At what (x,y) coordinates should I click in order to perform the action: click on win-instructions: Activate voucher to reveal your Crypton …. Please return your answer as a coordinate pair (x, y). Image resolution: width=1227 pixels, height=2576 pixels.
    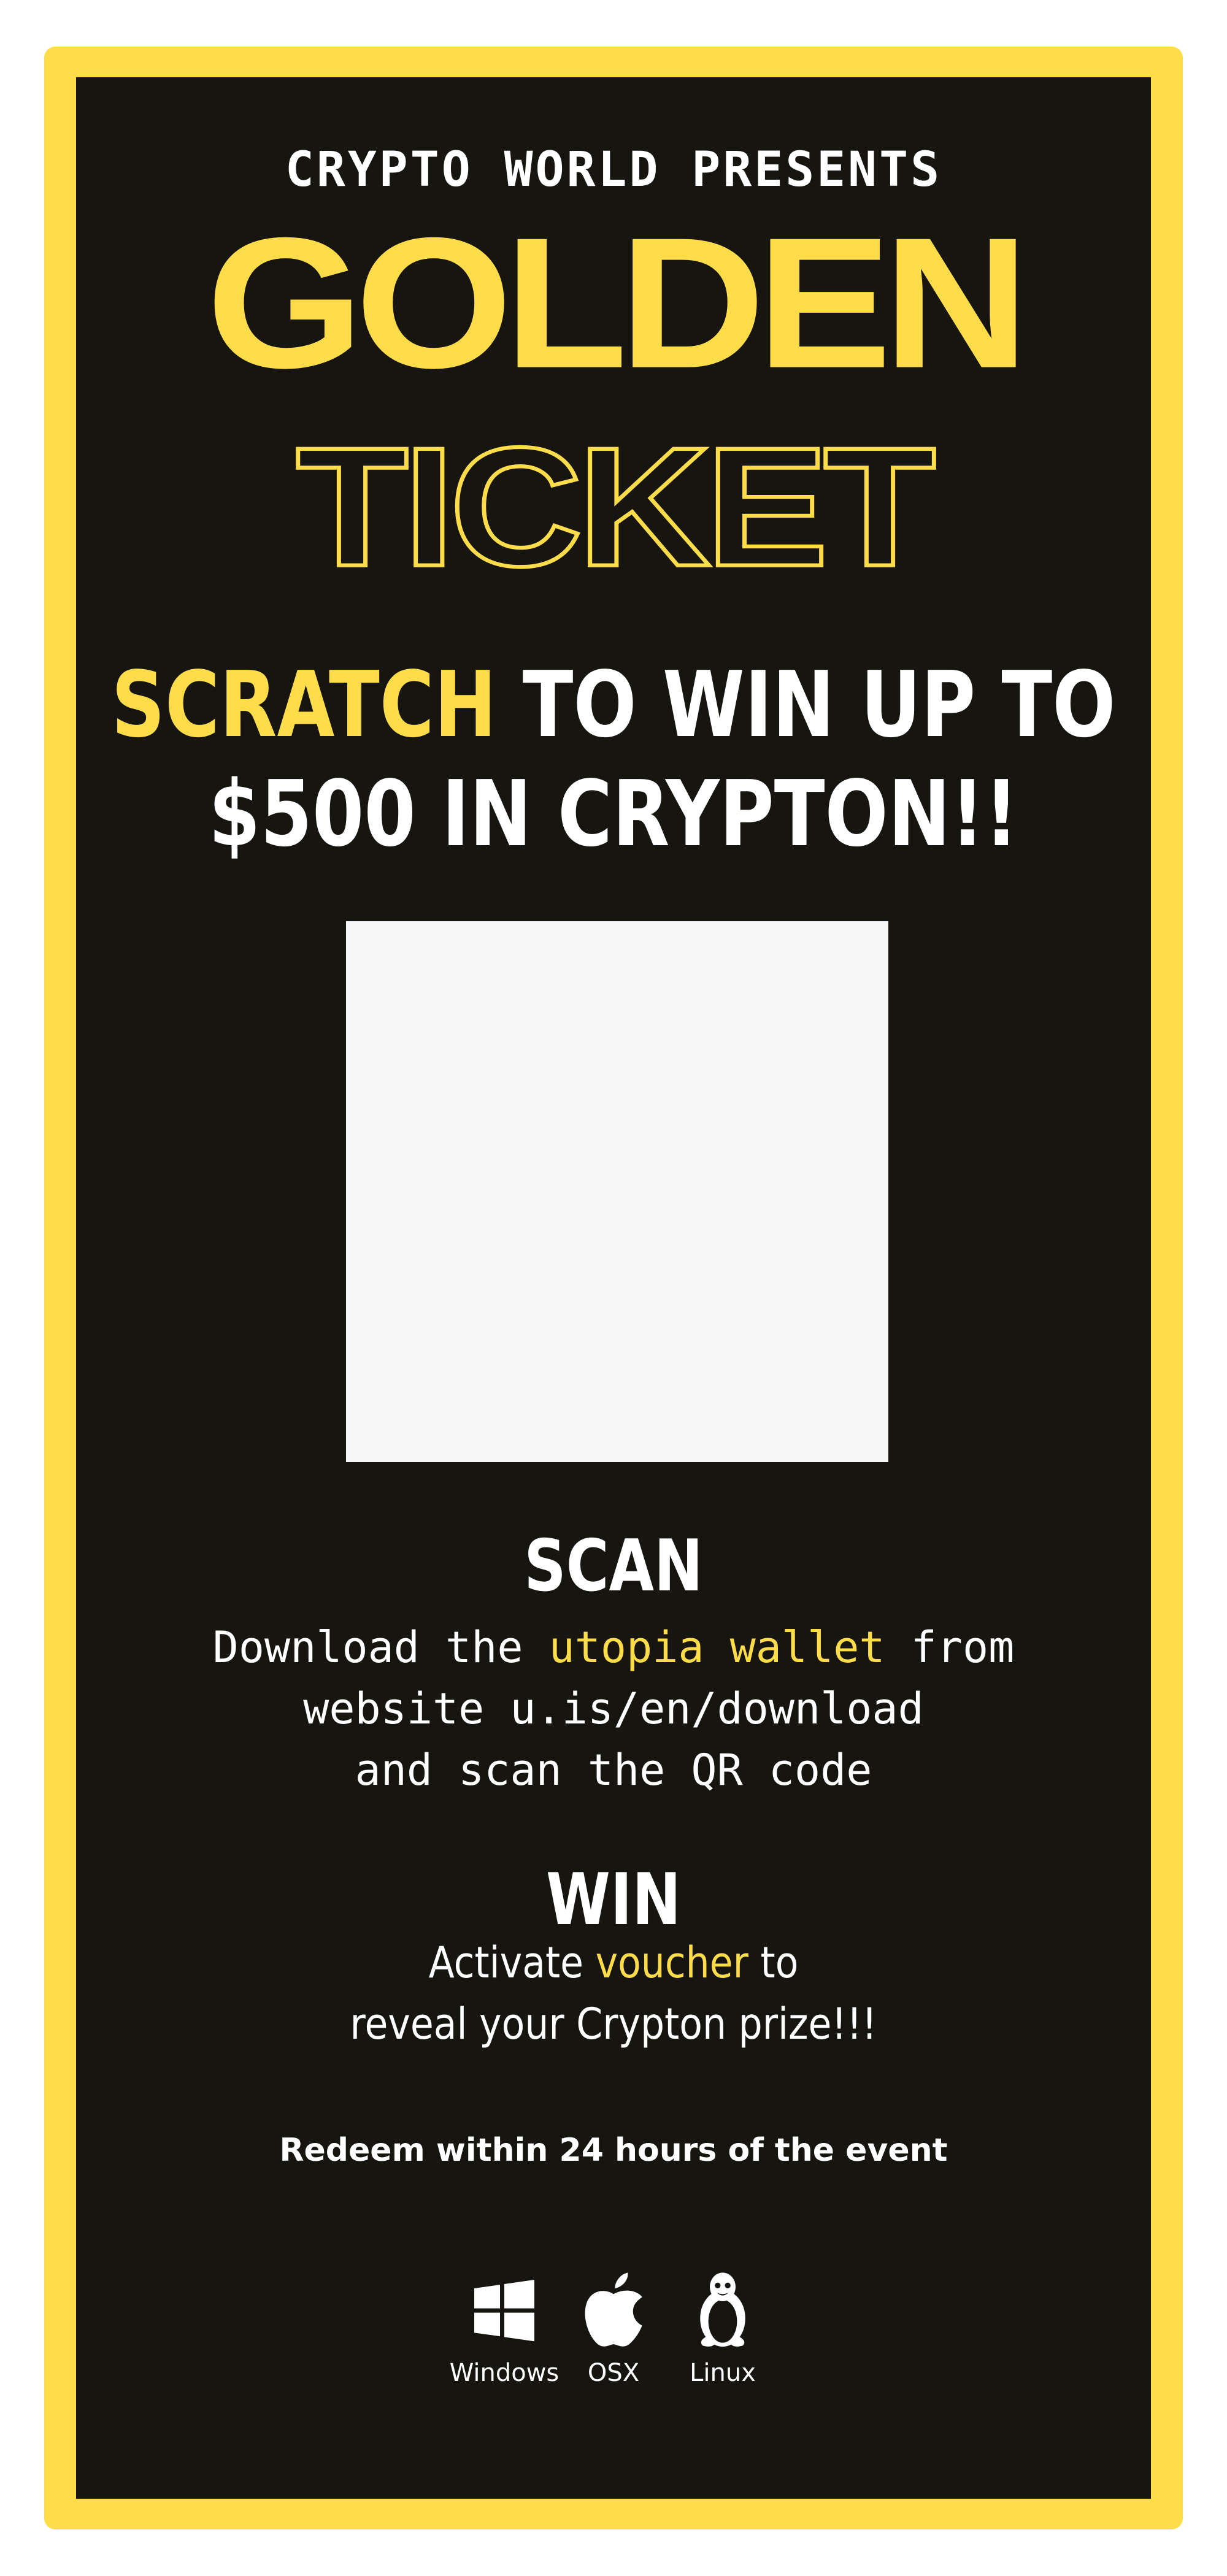
    Looking at the image, I should click on (613, 1993).